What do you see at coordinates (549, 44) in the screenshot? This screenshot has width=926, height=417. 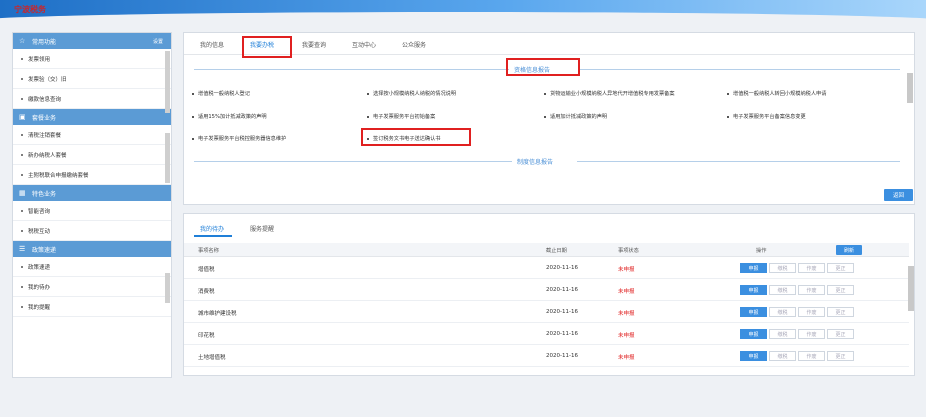 I see `main-tabs: 我的信息 我要办税 我要查询 互动中心 公众服务` at bounding box center [549, 44].